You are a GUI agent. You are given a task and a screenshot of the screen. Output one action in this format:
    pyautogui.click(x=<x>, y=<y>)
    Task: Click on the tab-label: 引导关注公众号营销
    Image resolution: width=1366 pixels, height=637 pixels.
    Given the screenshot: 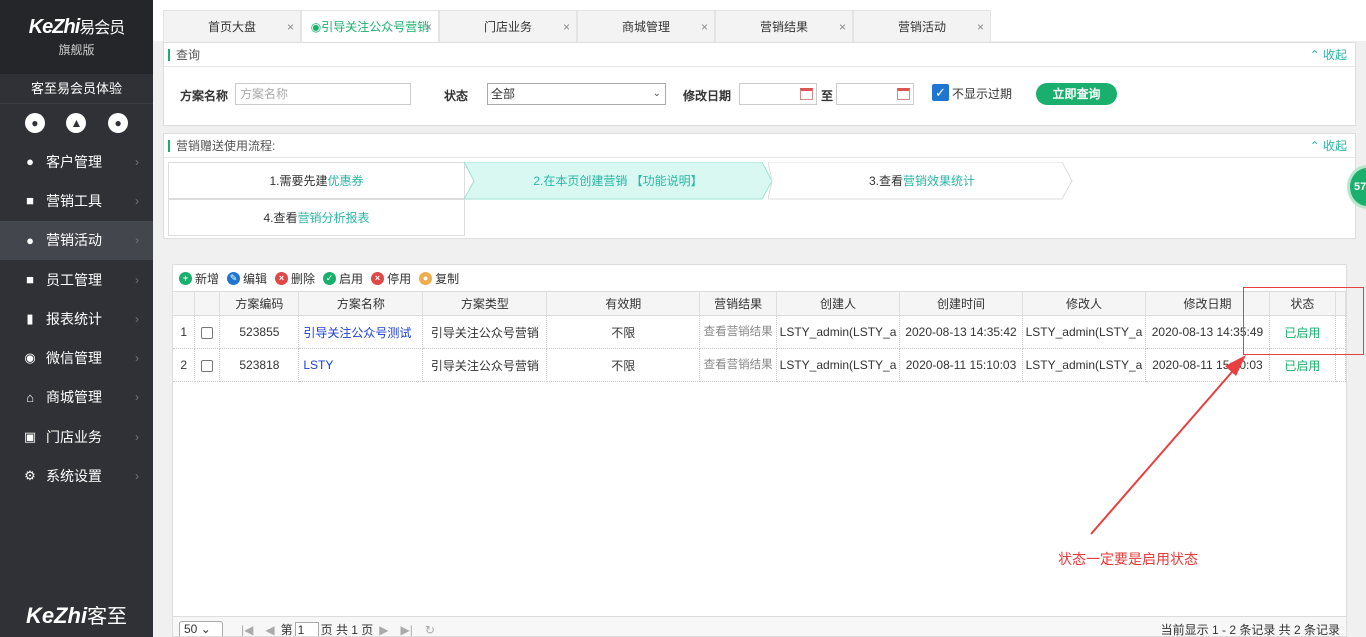 What is the action you would take?
    pyautogui.click(x=375, y=27)
    